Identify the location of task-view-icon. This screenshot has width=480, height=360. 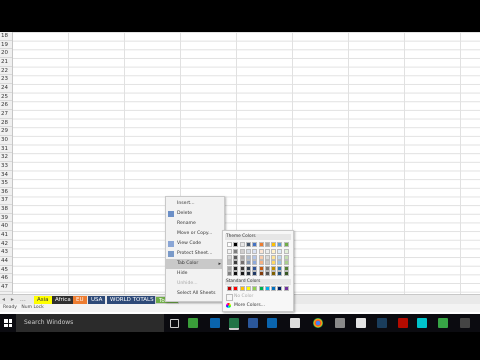
(174, 323).